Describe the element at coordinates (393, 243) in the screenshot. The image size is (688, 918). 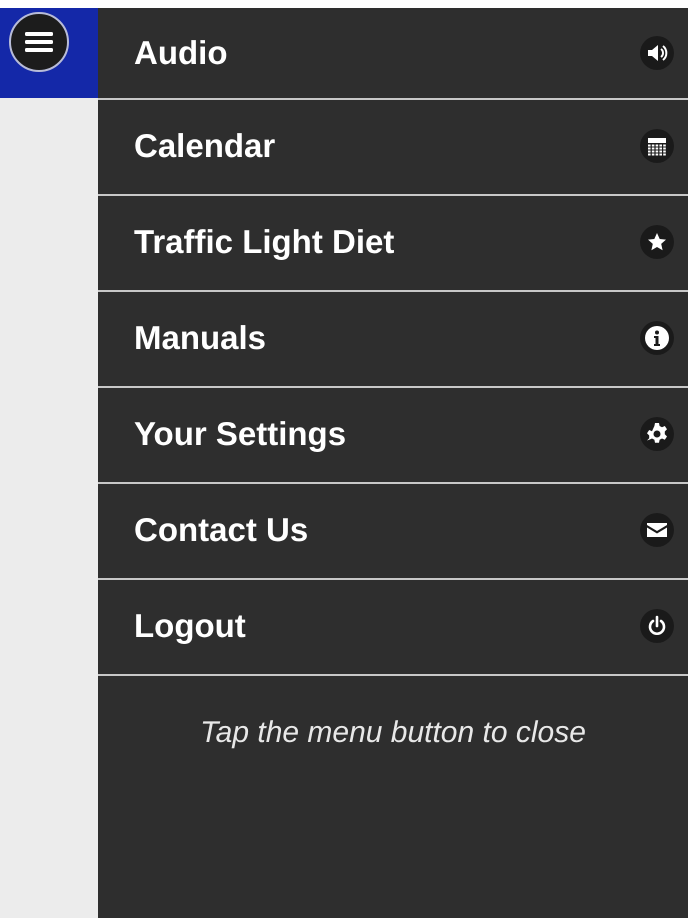
I see `menu-item: Traffic Light Diet` at that location.